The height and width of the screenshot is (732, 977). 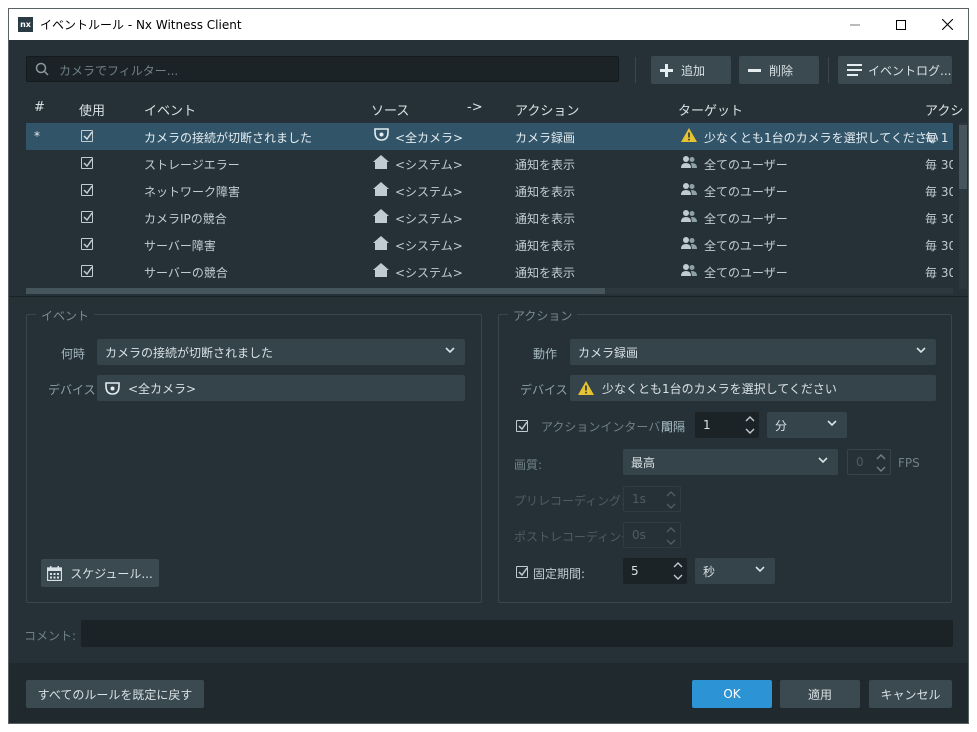 I want to click on action-device-field: 少なくとも1台のカメラを選択してください, so click(x=753, y=388).